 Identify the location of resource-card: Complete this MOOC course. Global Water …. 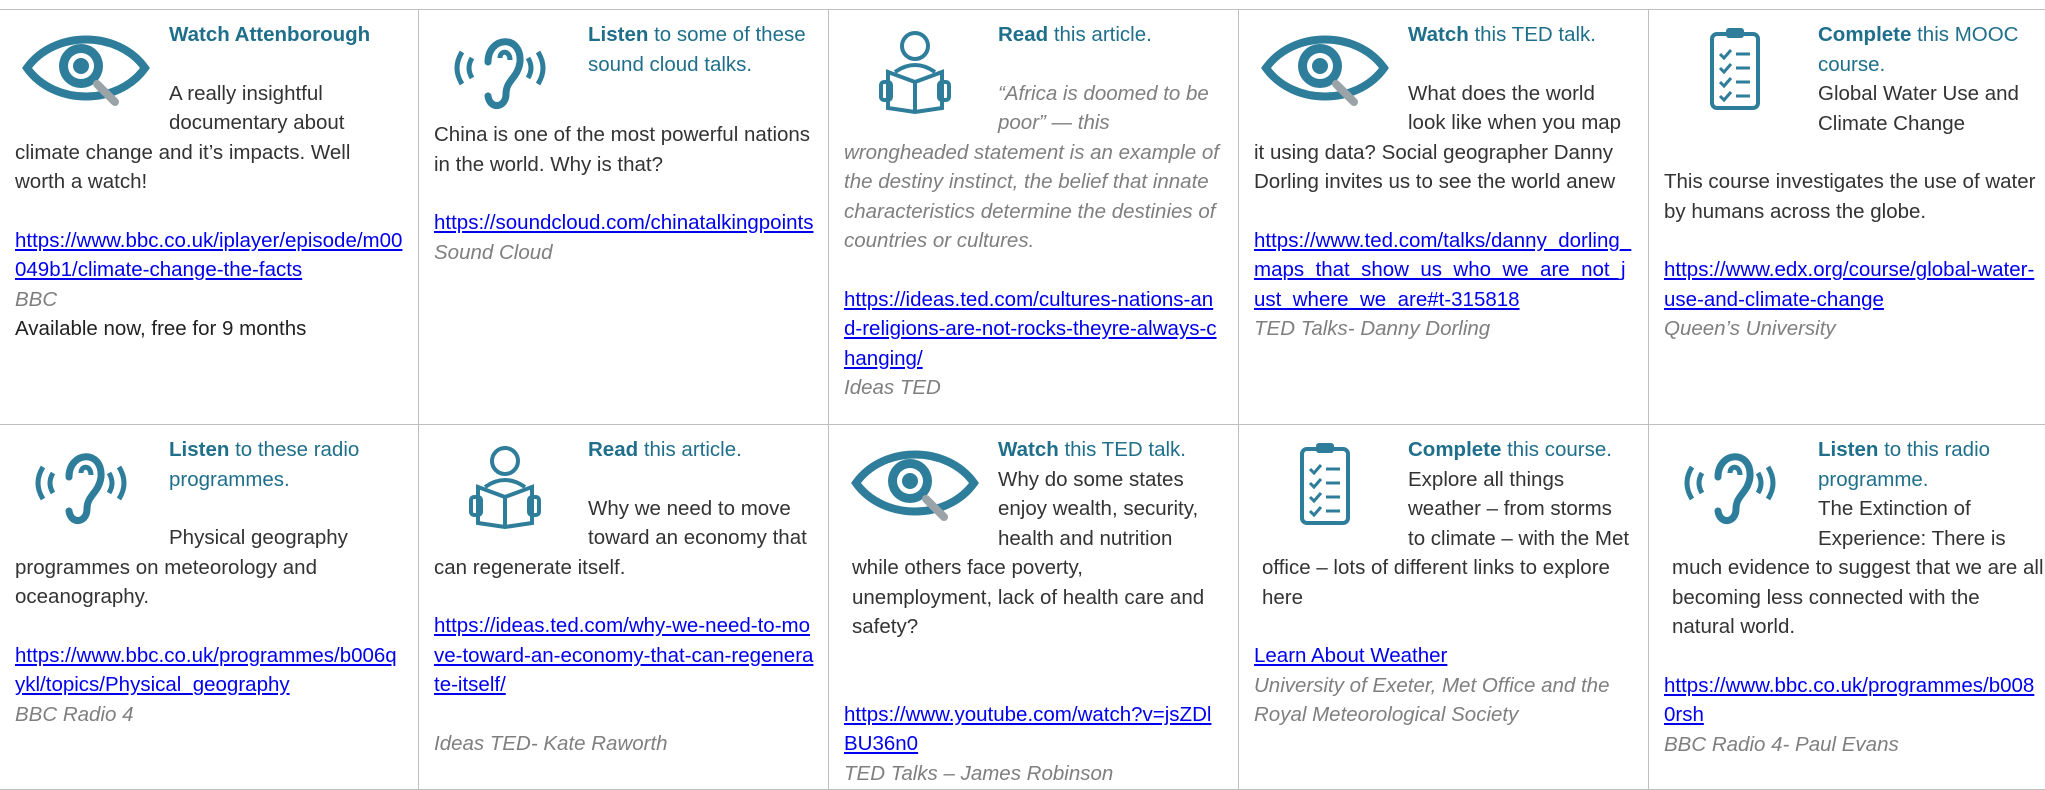
(1847, 217).